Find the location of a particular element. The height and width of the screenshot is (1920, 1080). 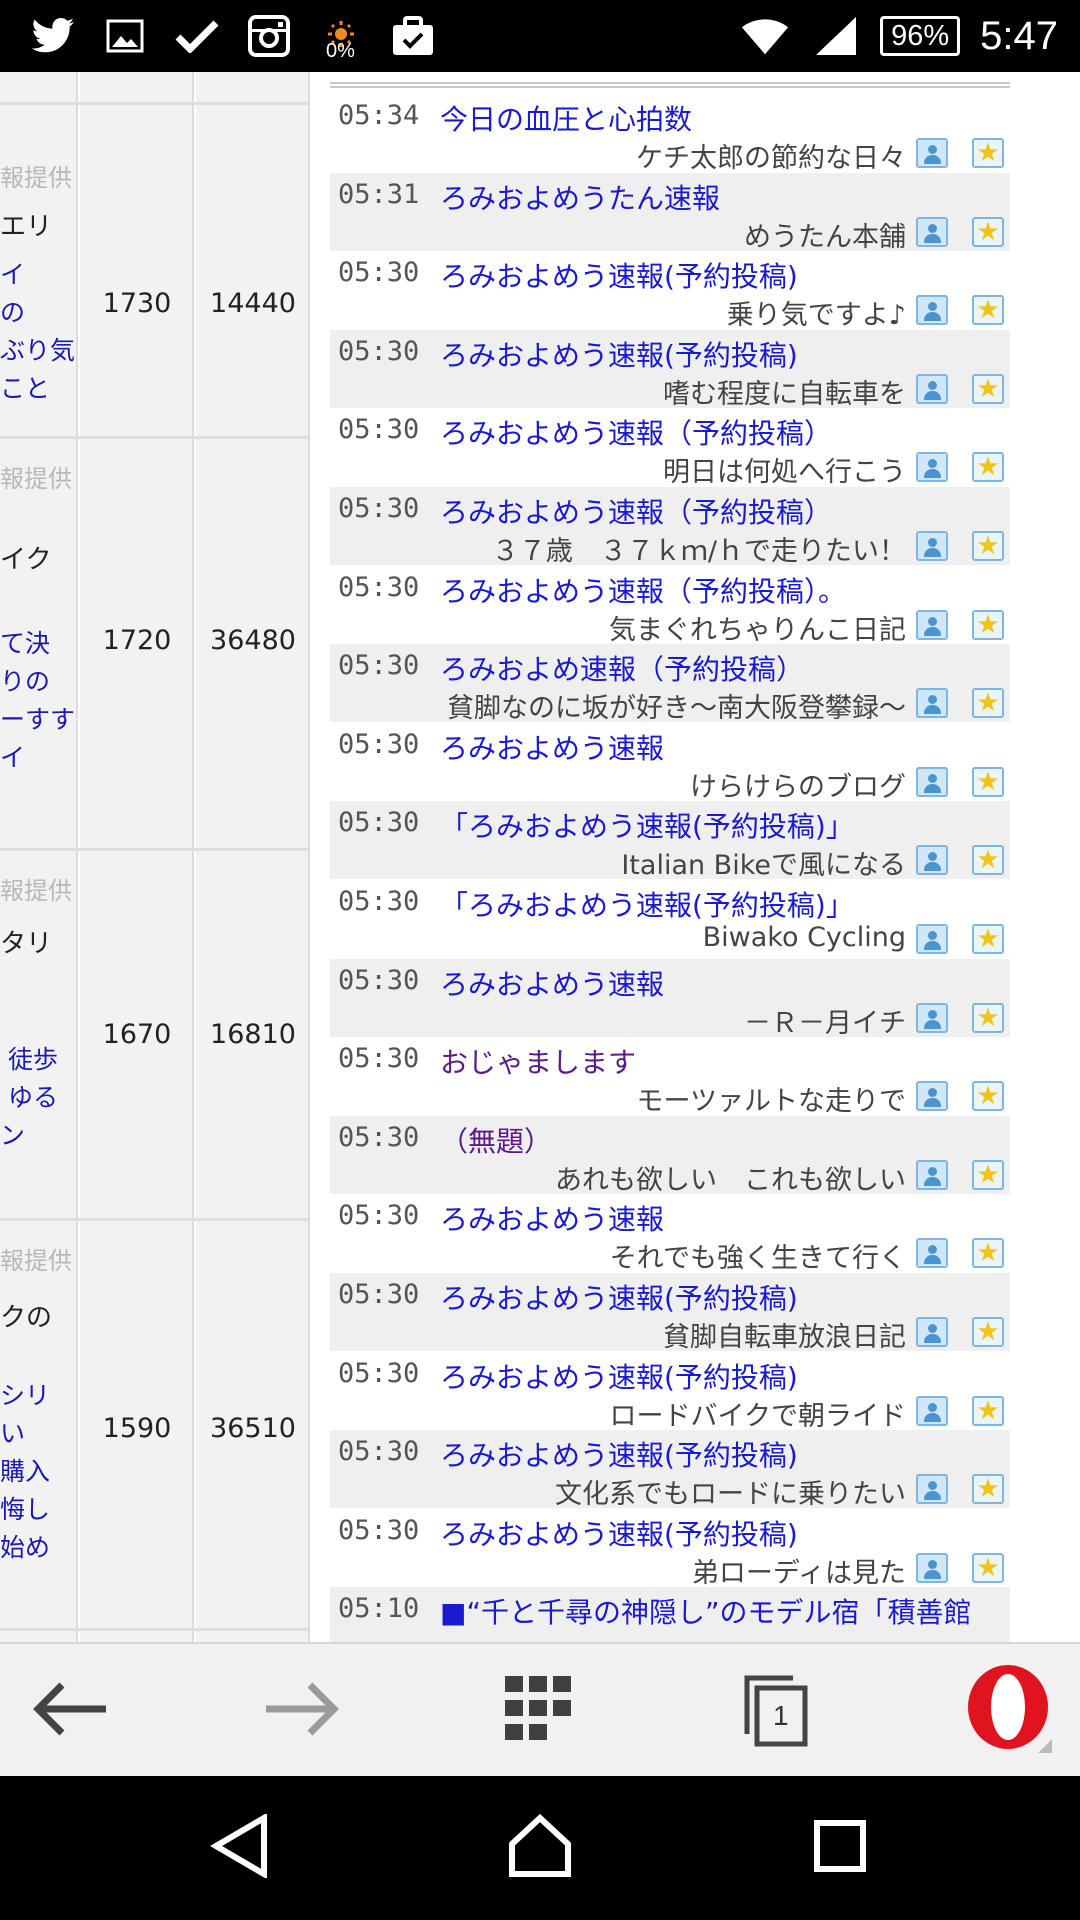

opera-menu-button is located at coordinates (1010, 1711).